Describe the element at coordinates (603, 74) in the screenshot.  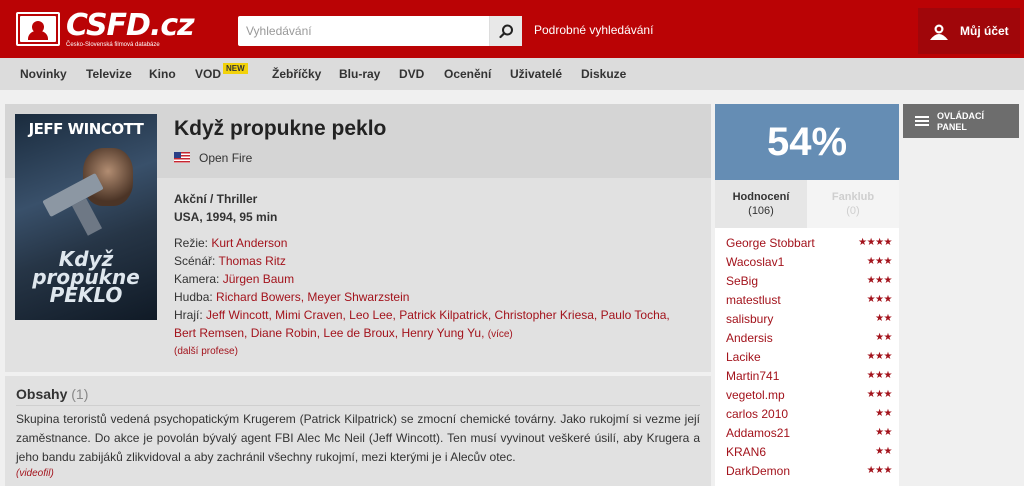
I see `nav-diskuze: Diskuze` at that location.